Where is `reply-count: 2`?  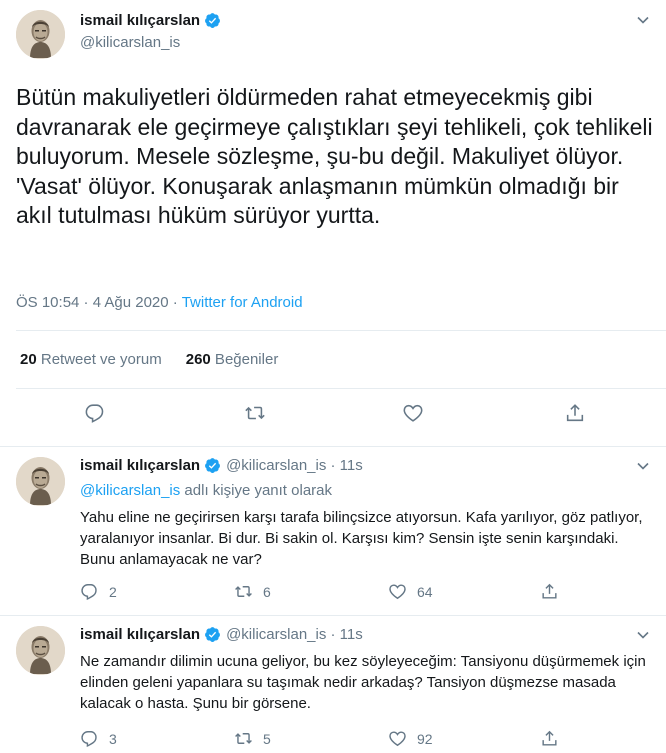 reply-count: 2 is located at coordinates (113, 591).